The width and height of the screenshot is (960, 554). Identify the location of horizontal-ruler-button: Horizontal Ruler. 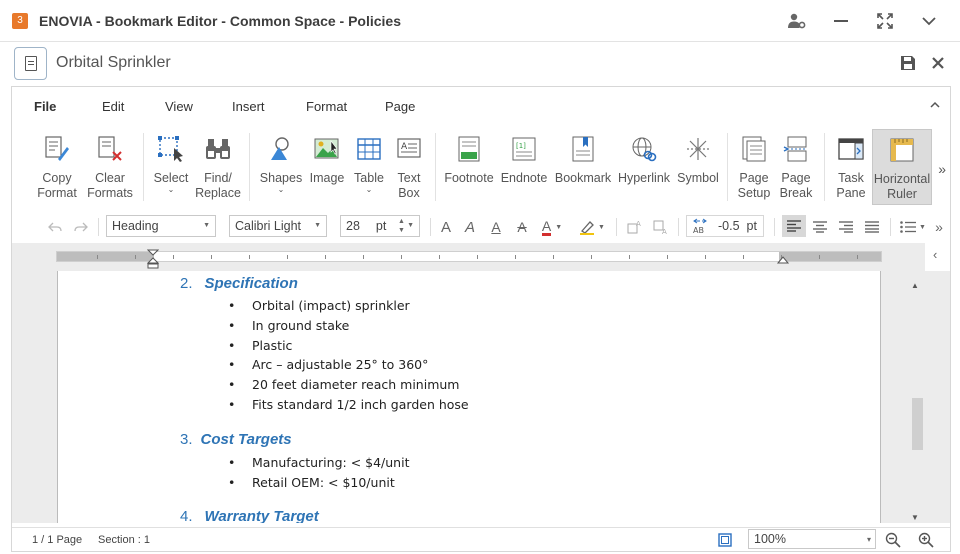
(902, 167).